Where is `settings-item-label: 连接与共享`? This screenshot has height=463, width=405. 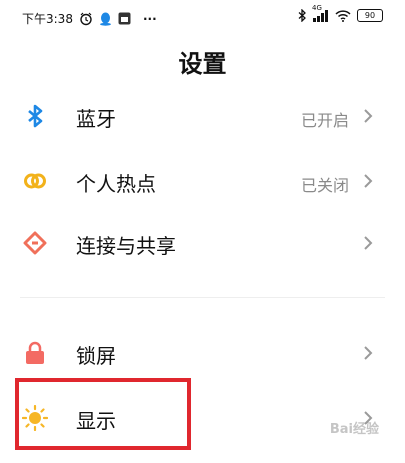 settings-item-label: 连接与共享 is located at coordinates (126, 246).